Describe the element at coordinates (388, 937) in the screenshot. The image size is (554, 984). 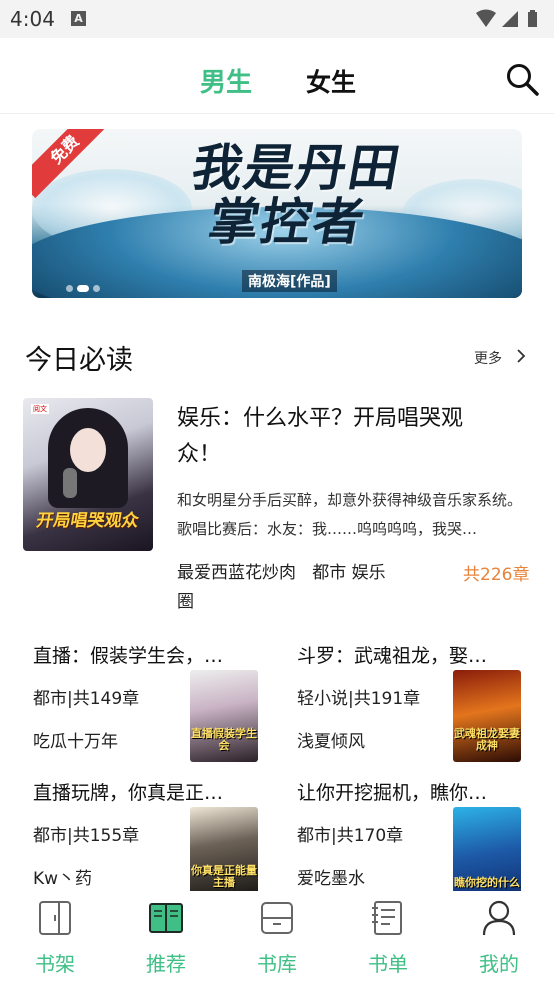
I see `nav-item-booklist: 书单` at that location.